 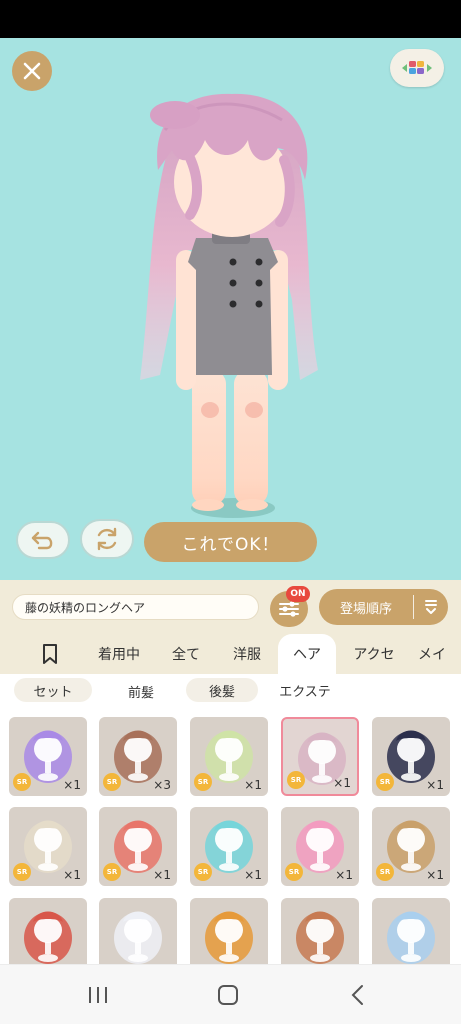 I want to click on subtab-set: セット, so click(x=53, y=690).